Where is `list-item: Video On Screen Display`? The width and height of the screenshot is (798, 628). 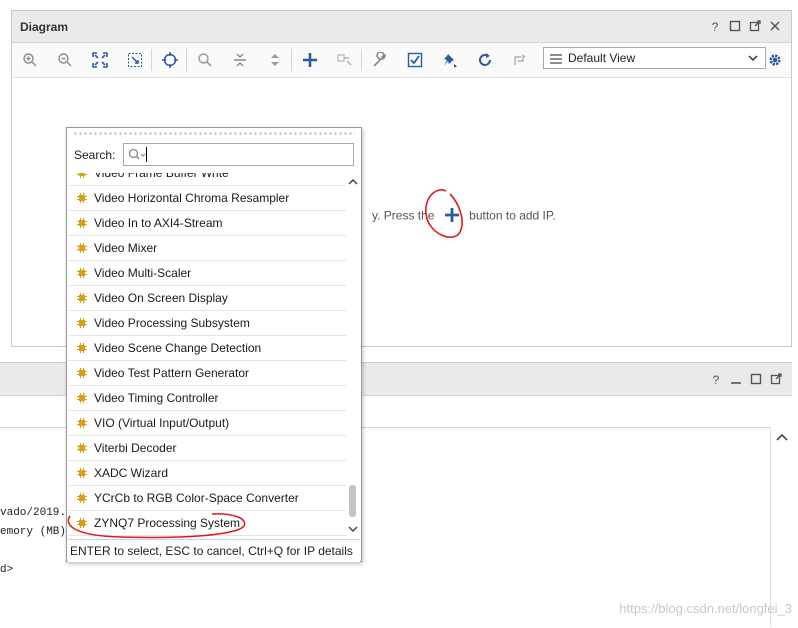
list-item: Video On Screen Display is located at coordinates (207, 298).